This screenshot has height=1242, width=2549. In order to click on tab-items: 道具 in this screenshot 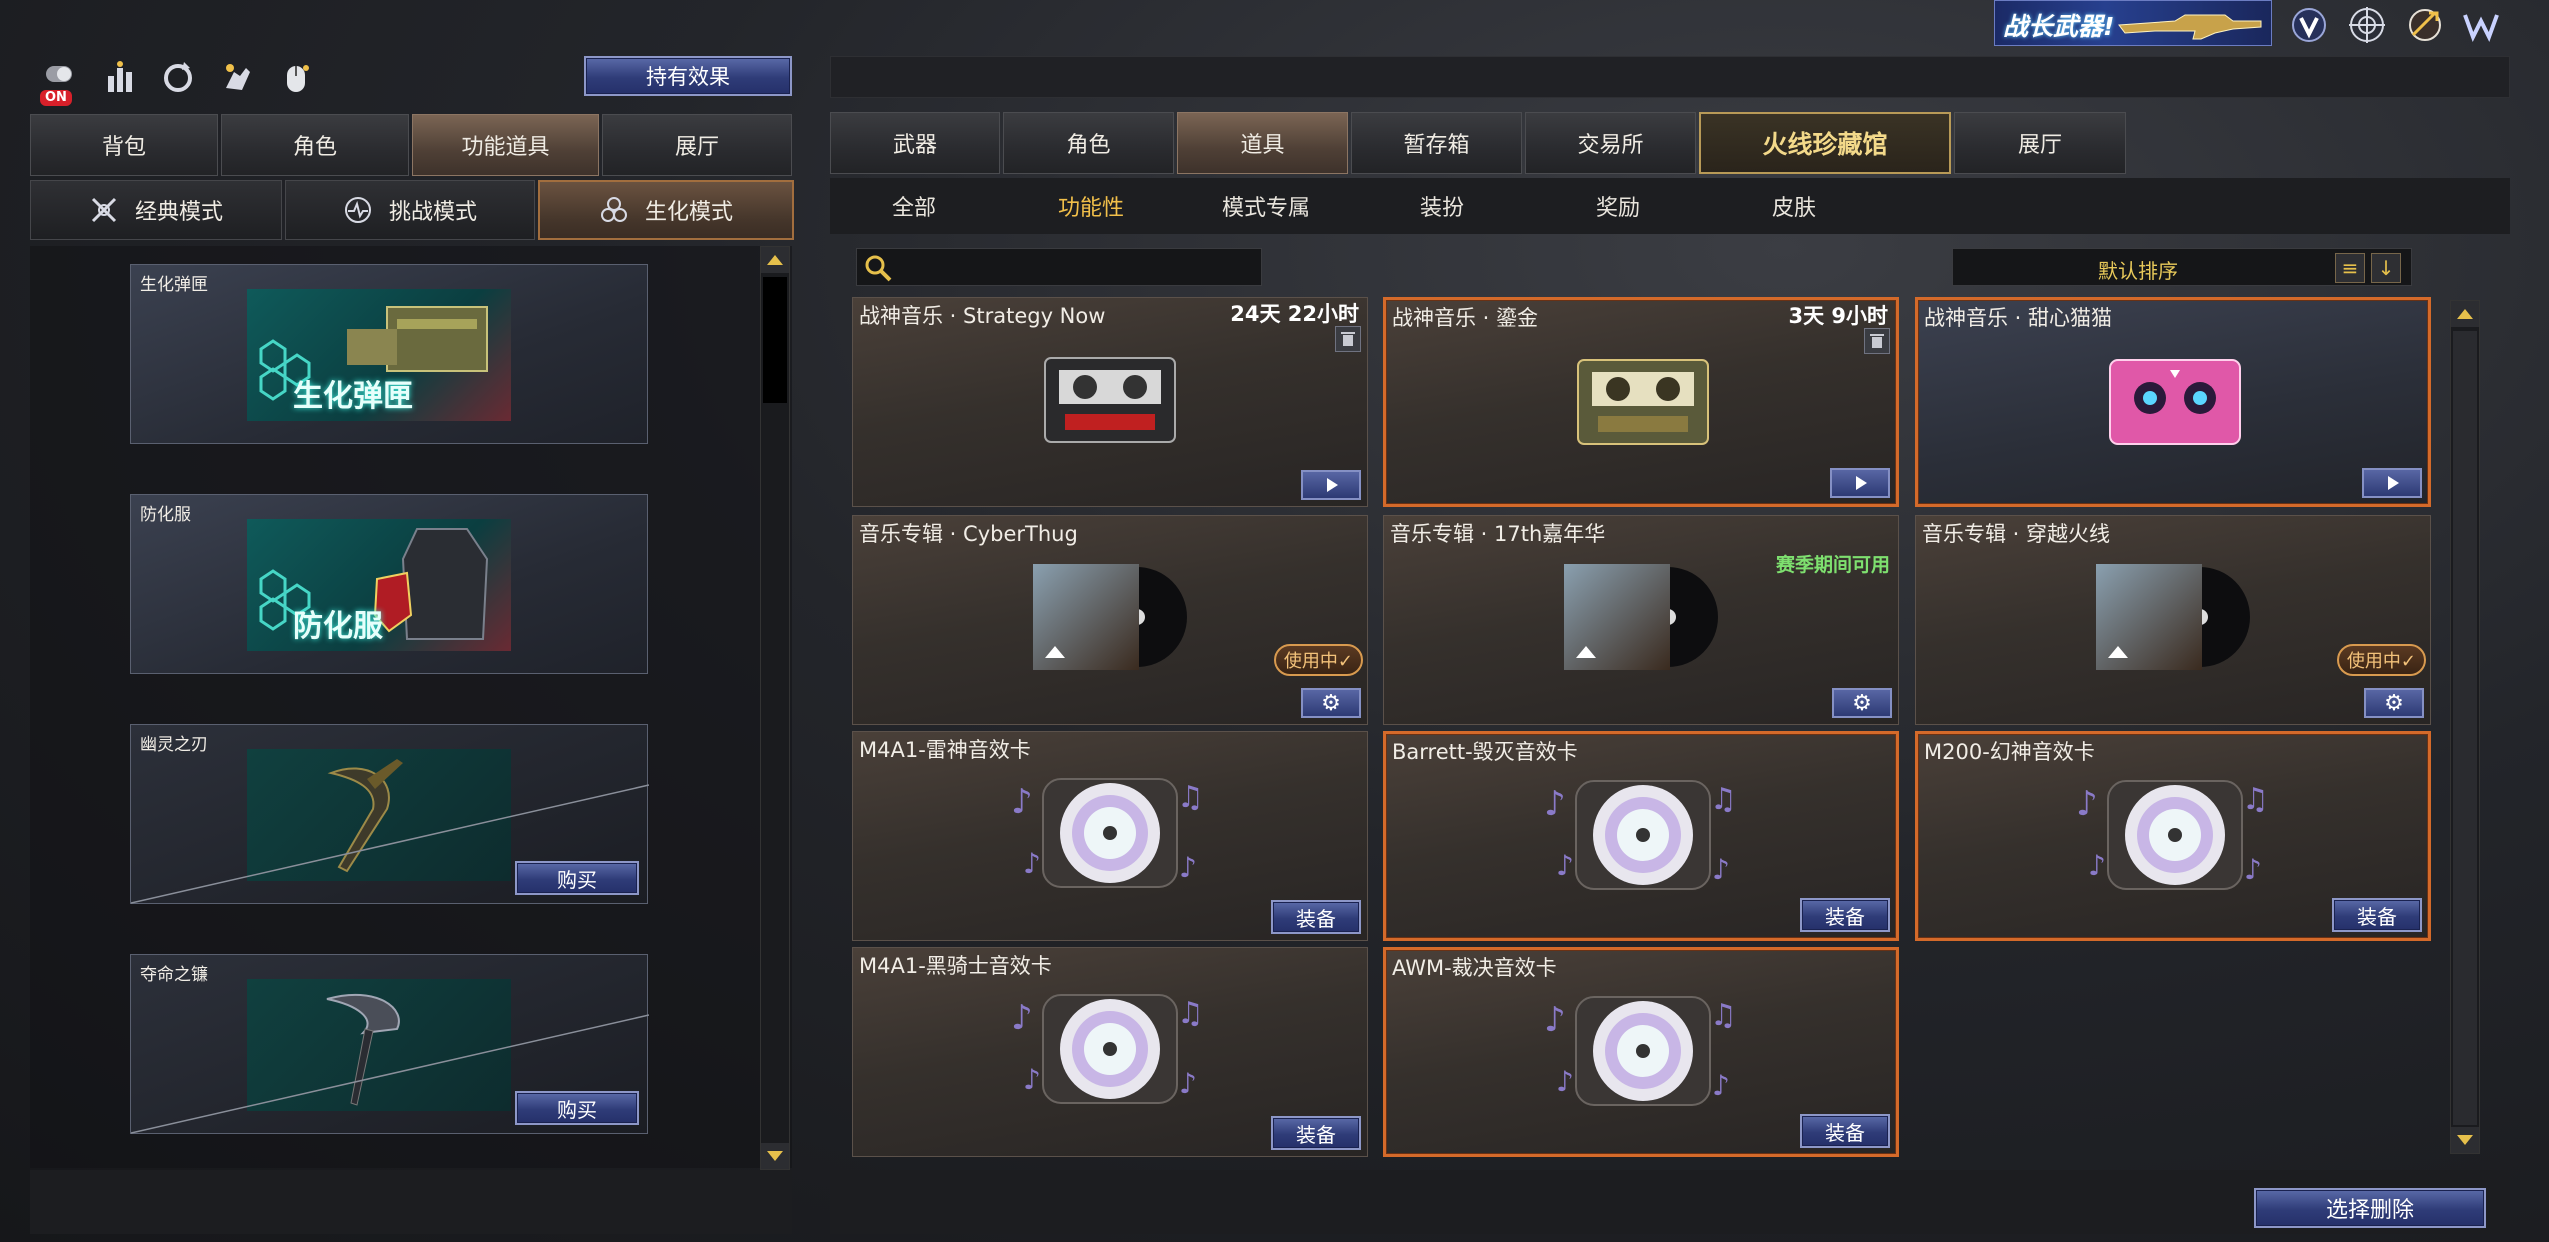, I will do `click(1262, 143)`.